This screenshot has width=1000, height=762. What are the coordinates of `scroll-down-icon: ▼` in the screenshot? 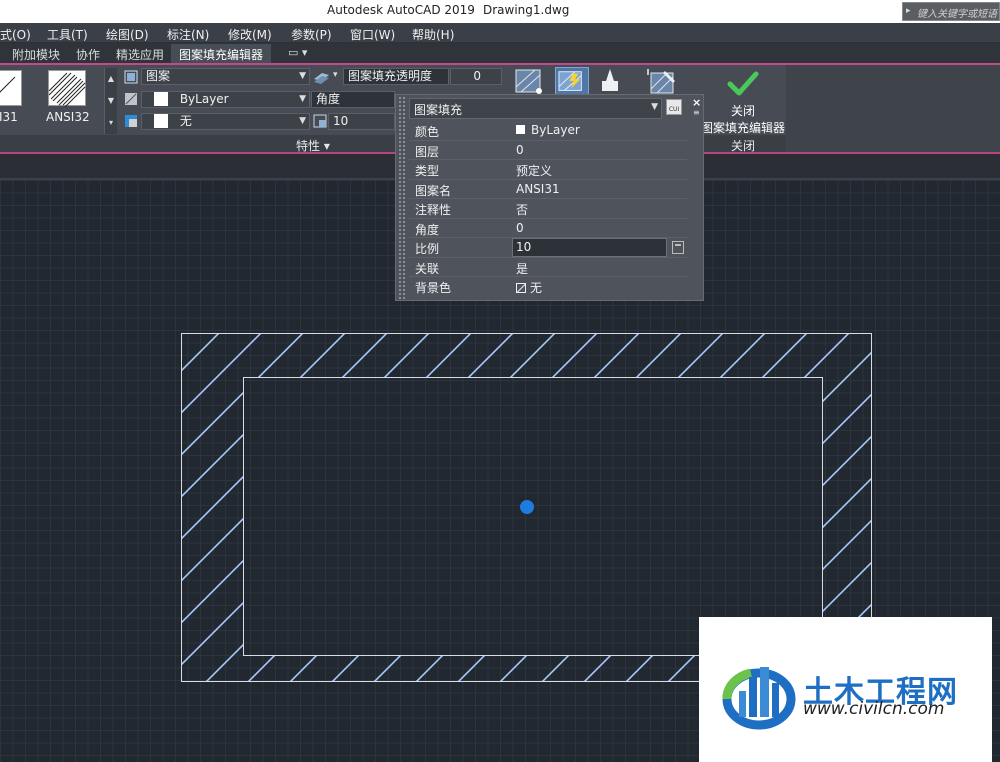 It's located at (111, 101).